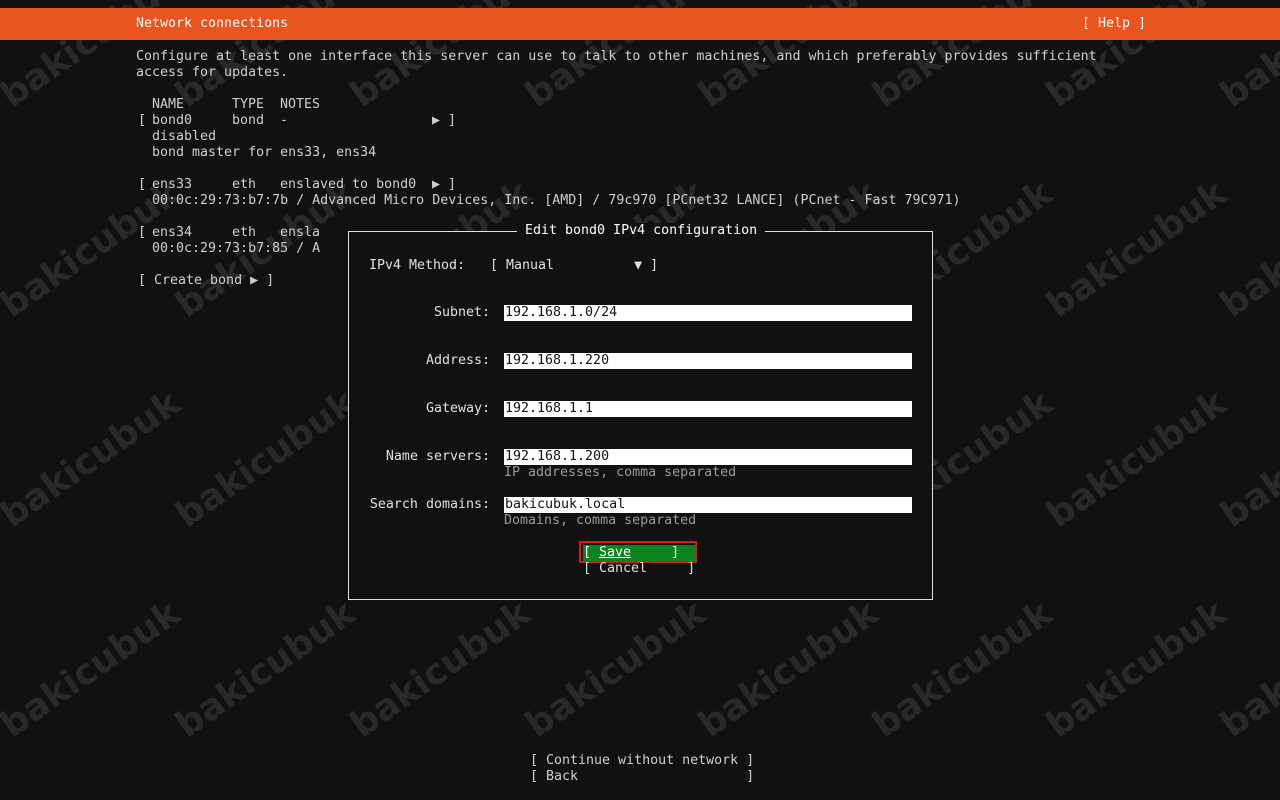 This screenshot has height=800, width=1280. What do you see at coordinates (1114, 24) in the screenshot?
I see `help-button: [ Help ]` at bounding box center [1114, 24].